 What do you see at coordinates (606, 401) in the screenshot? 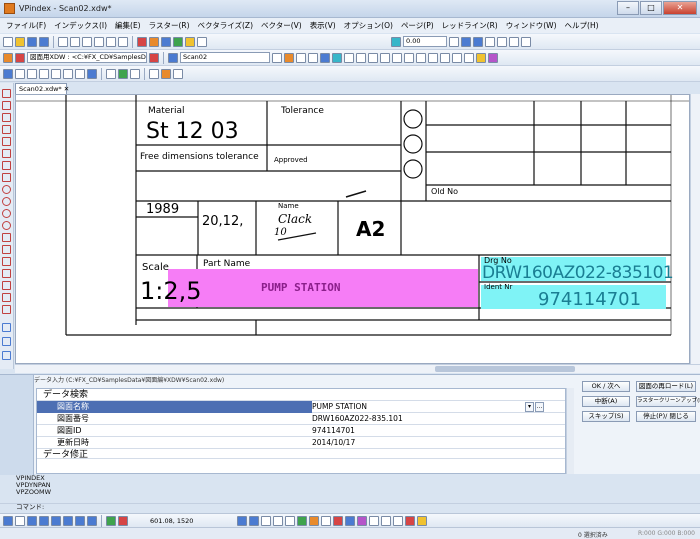
I see `stop-button: 中断(A)` at bounding box center [606, 401].